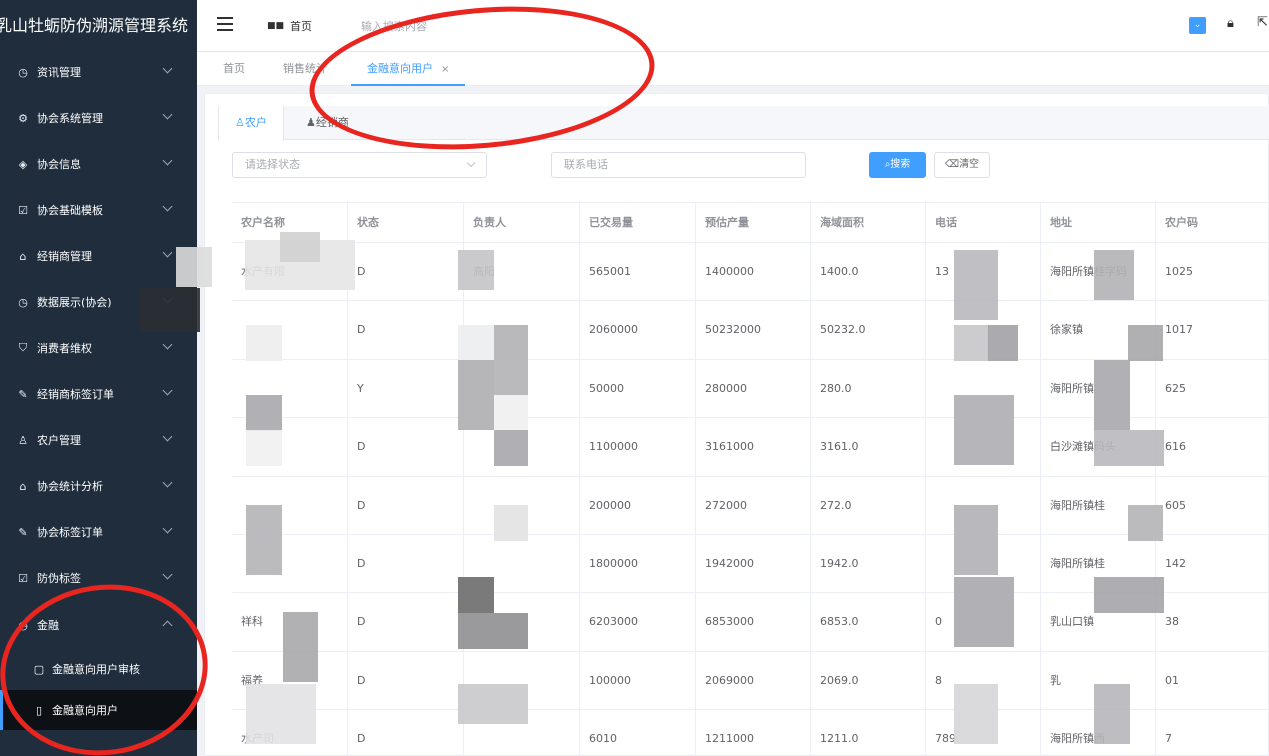 This screenshot has width=1269, height=756. What do you see at coordinates (305, 69) in the screenshot?
I see `tag-sales-stats: 销售统计` at bounding box center [305, 69].